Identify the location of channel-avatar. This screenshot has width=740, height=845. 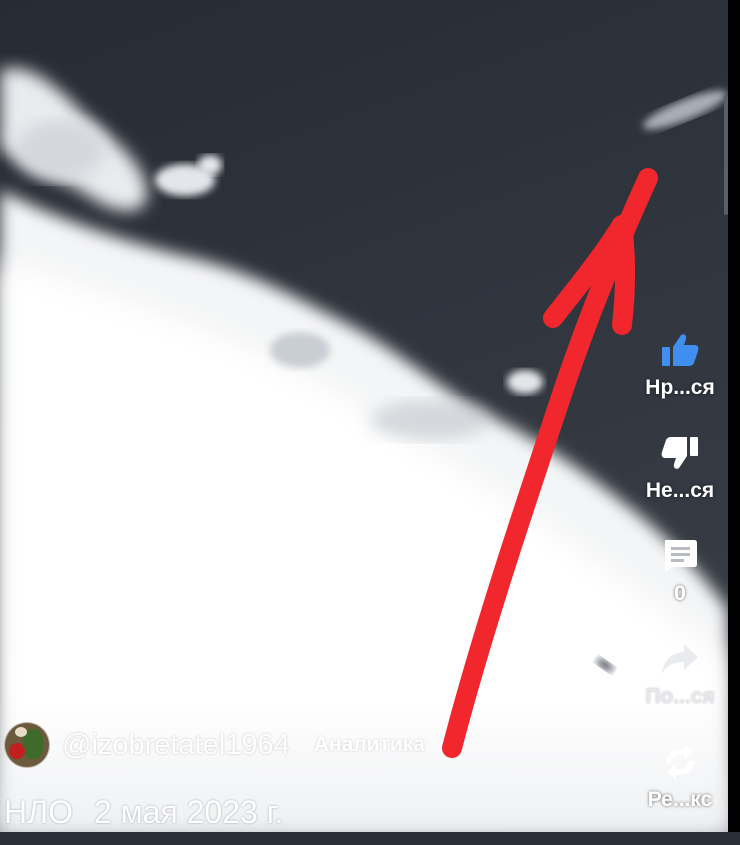
(27, 745).